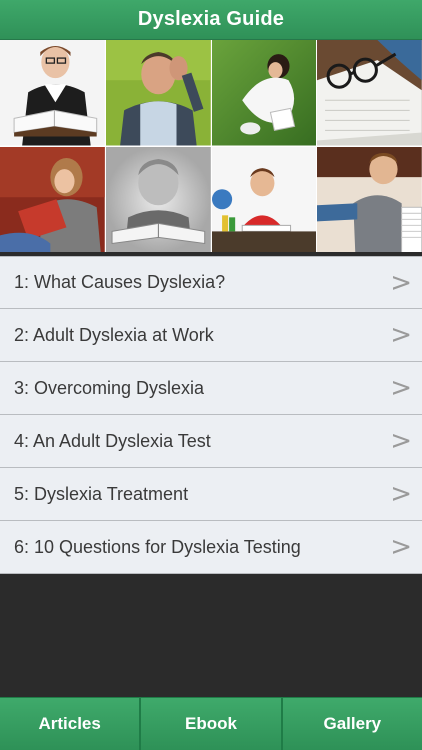 Image resolution: width=422 pixels, height=750 pixels. I want to click on article-label: 6: 10 Questions for Dyslexia Testing, so click(157, 546).